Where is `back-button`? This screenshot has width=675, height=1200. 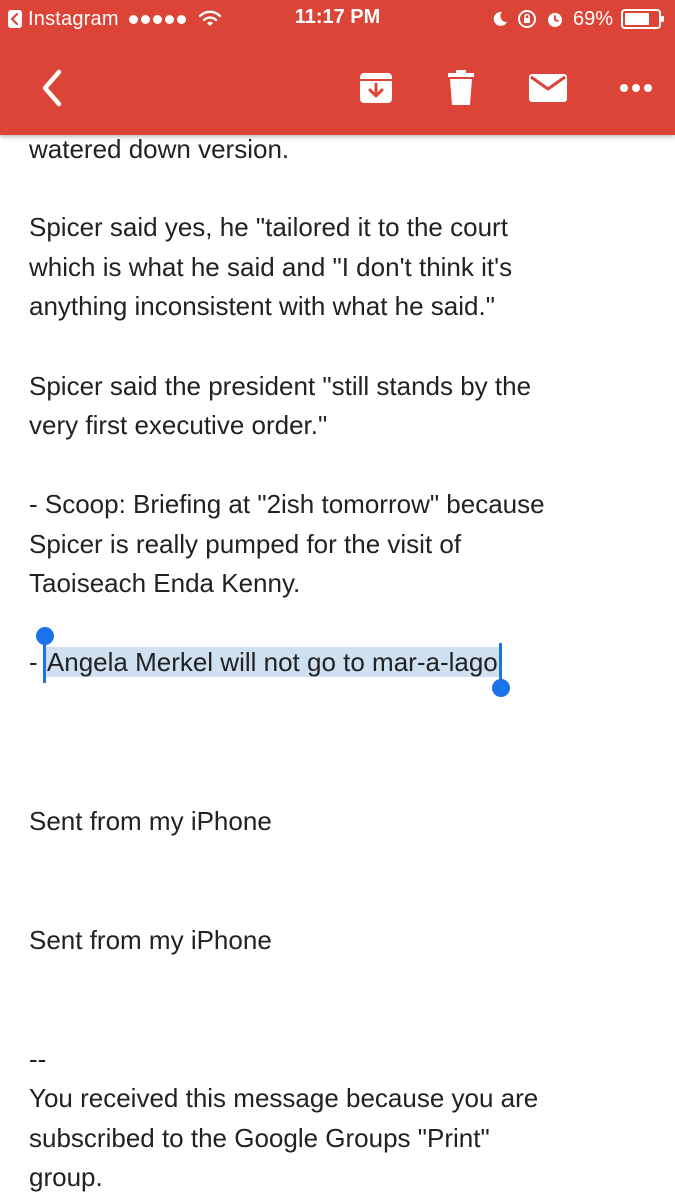
back-button is located at coordinates (52, 88).